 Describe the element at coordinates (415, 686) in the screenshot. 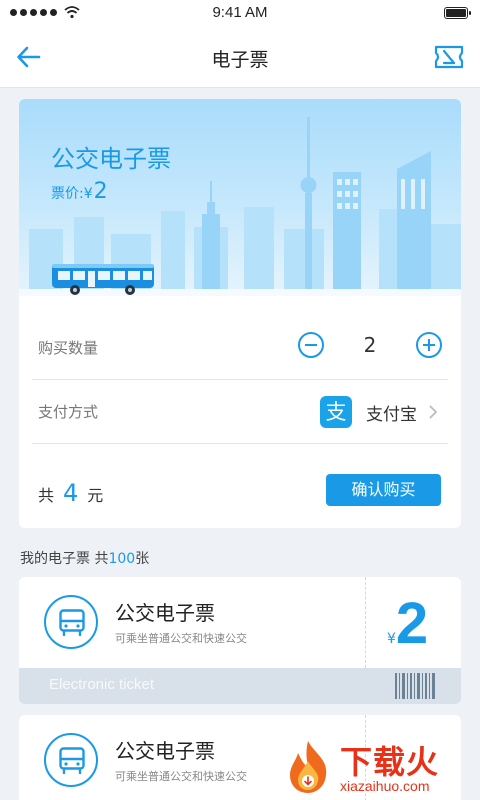

I see `barcode-icon` at that location.